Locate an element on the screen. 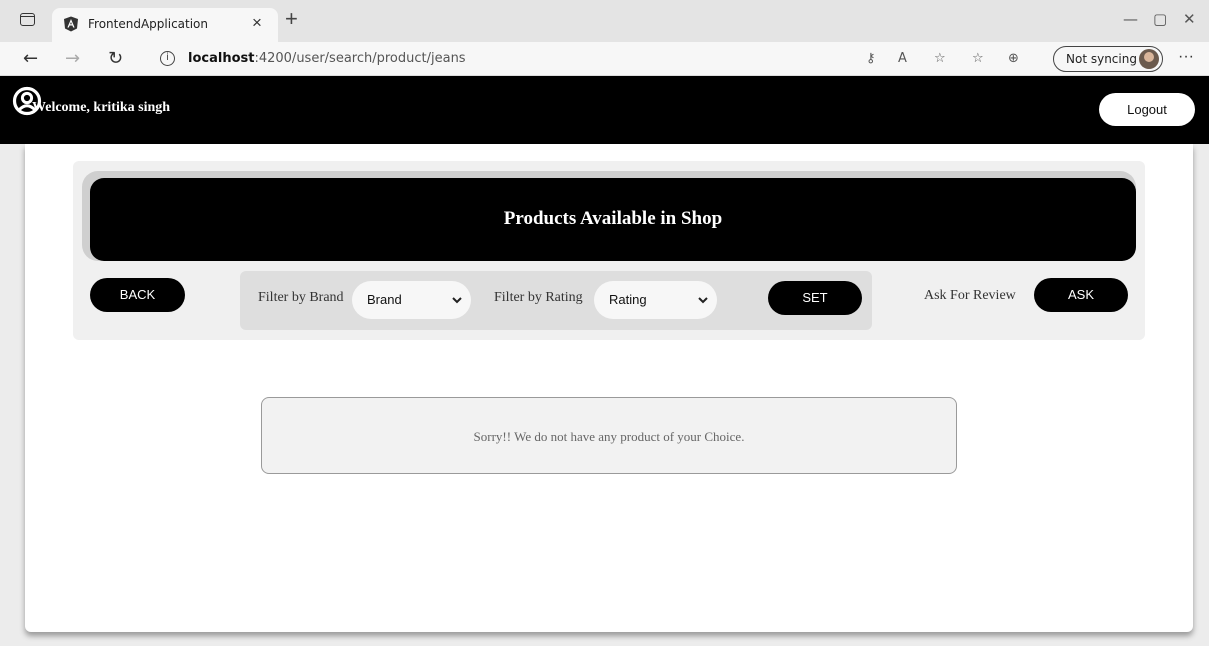  key-icon: ⚷ is located at coordinates (871, 58).